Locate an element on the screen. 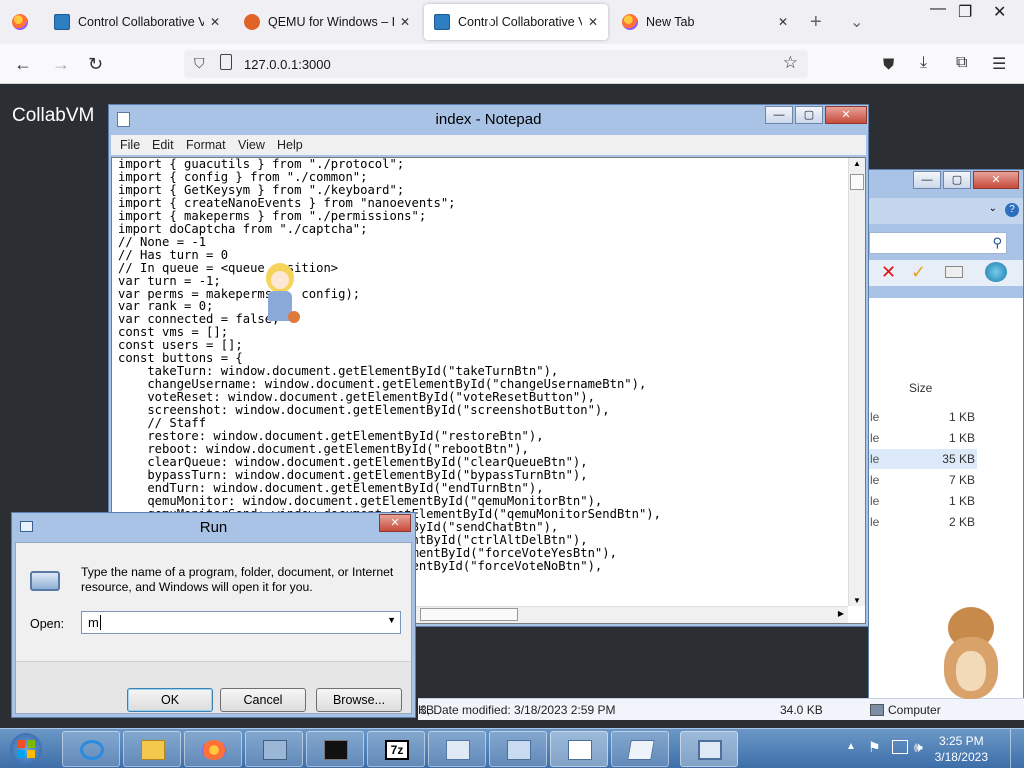 The height and width of the screenshot is (768, 1024). cancel-button: Cancel is located at coordinates (263, 700).